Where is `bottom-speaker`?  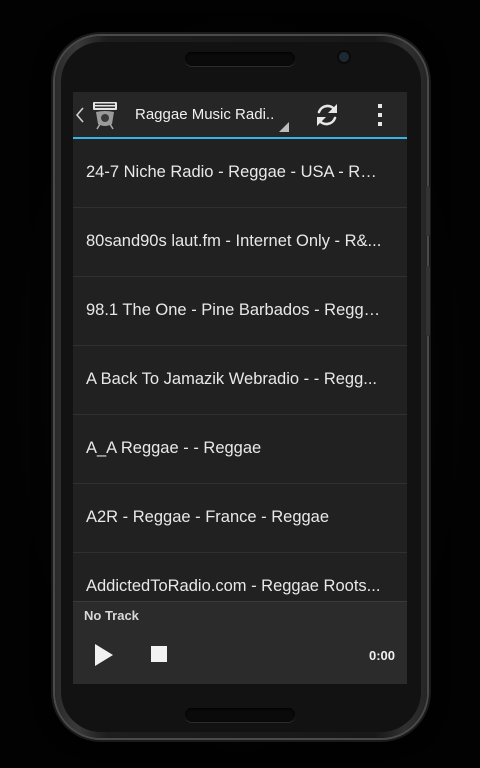 bottom-speaker is located at coordinates (240, 715).